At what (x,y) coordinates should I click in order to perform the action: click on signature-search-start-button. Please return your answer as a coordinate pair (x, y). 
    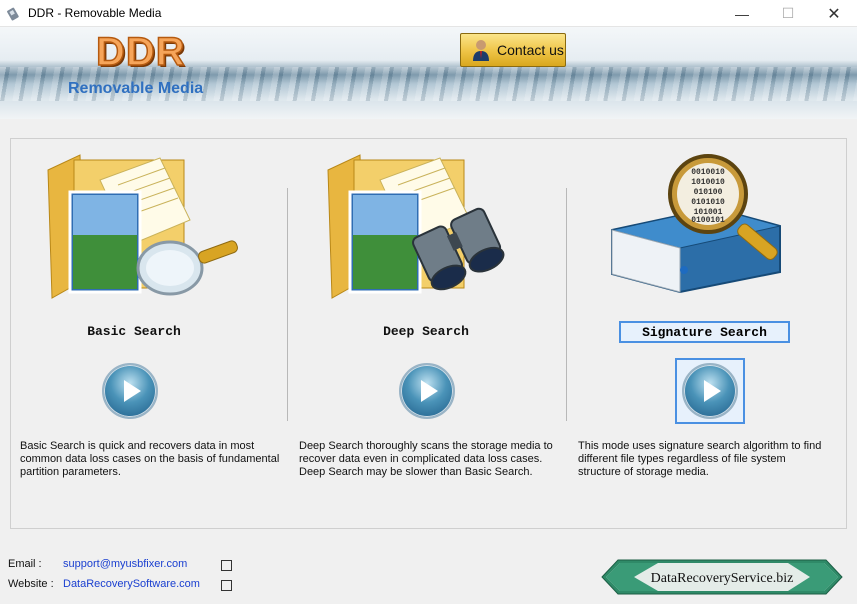
    Looking at the image, I should click on (710, 391).